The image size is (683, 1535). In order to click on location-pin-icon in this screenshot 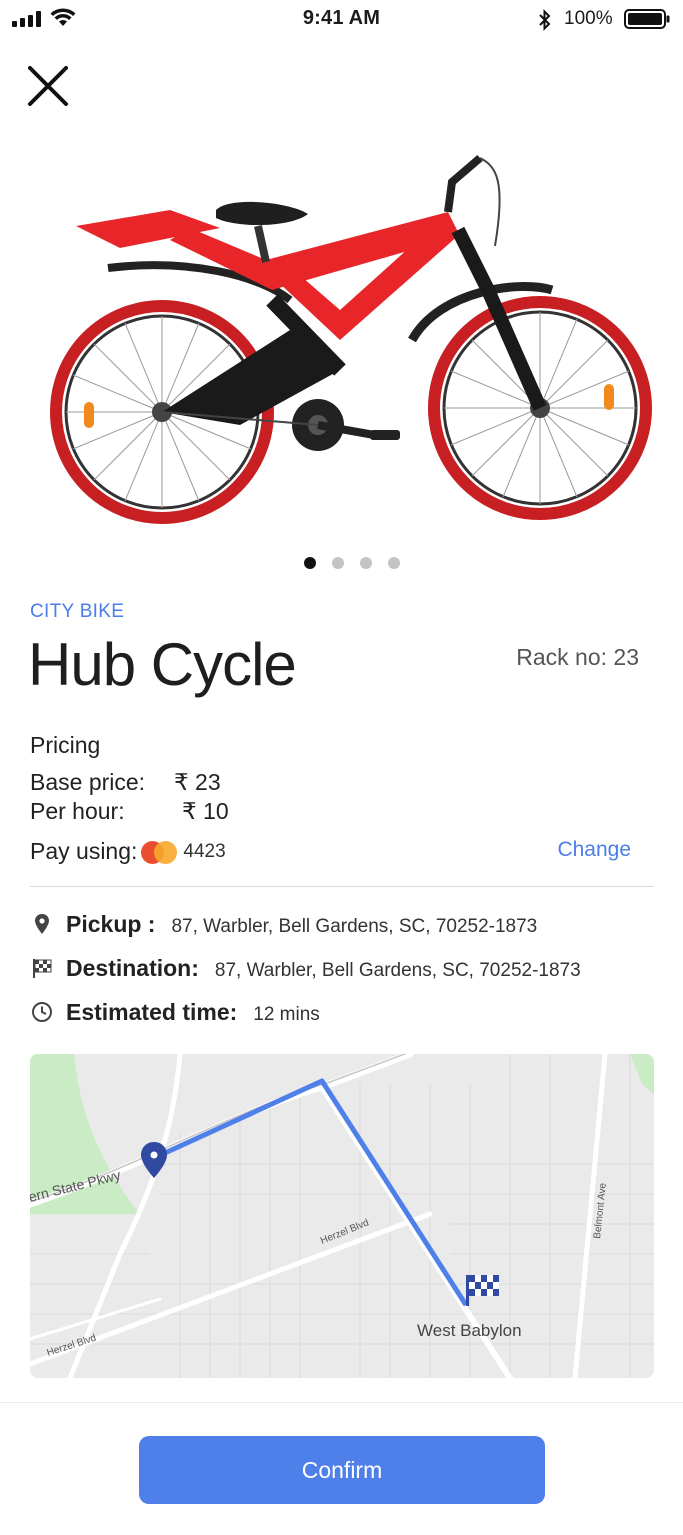, I will do `click(42, 924)`.